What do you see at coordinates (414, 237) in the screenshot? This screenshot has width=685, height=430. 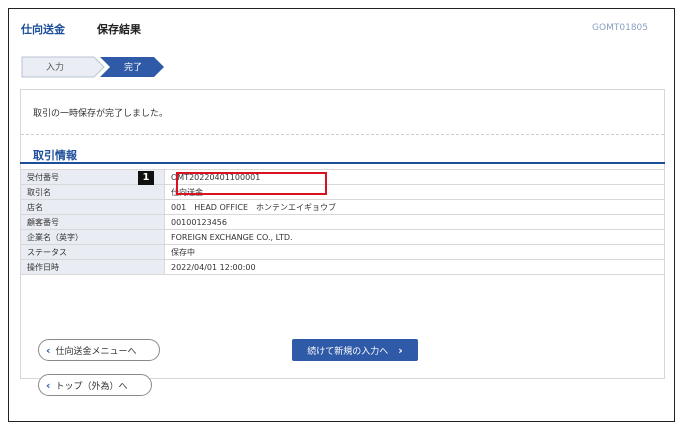 I see `row-value-company-name: FOREIGN EXCHANGE CO., LTD.` at bounding box center [414, 237].